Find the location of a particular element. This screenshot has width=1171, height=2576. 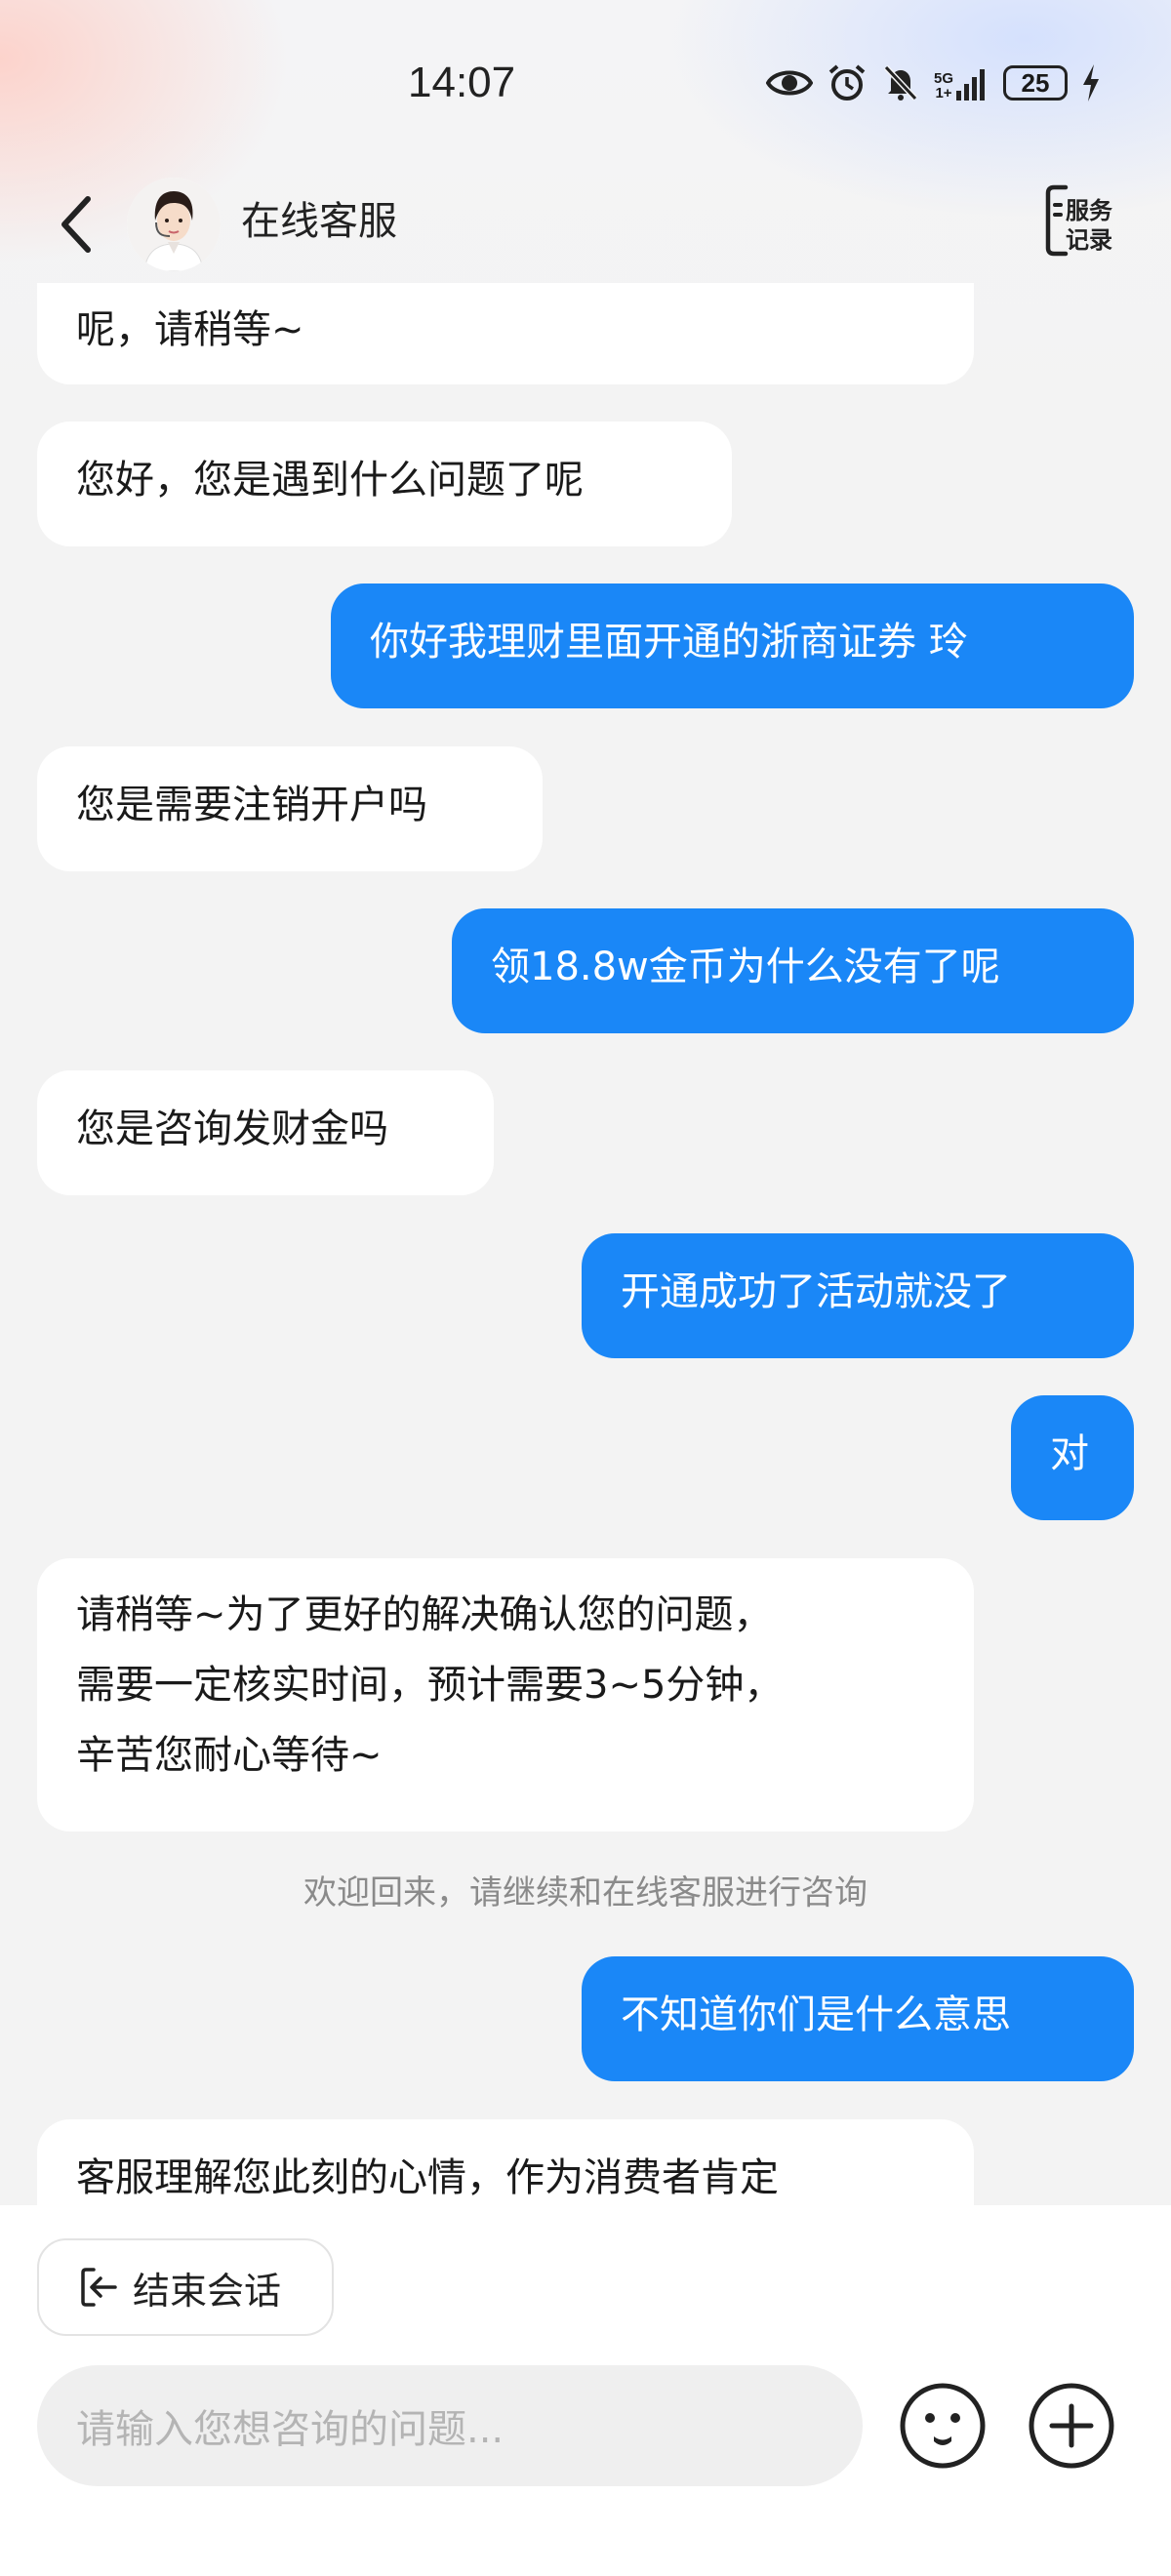

status-time: 14:07 is located at coordinates (462, 82).